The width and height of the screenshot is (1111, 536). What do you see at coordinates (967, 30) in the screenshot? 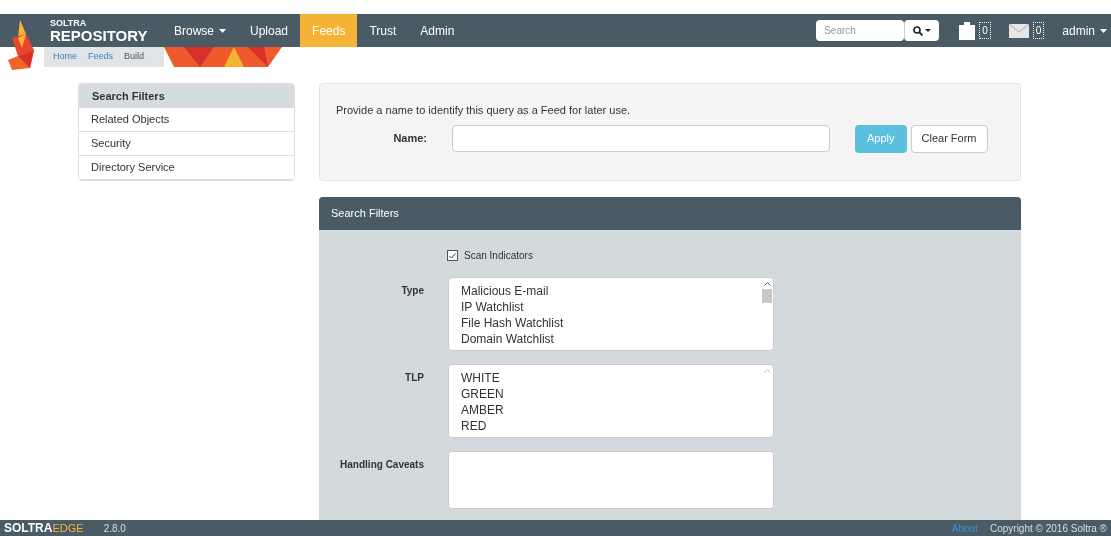
I see `clipboard-icon` at bounding box center [967, 30].